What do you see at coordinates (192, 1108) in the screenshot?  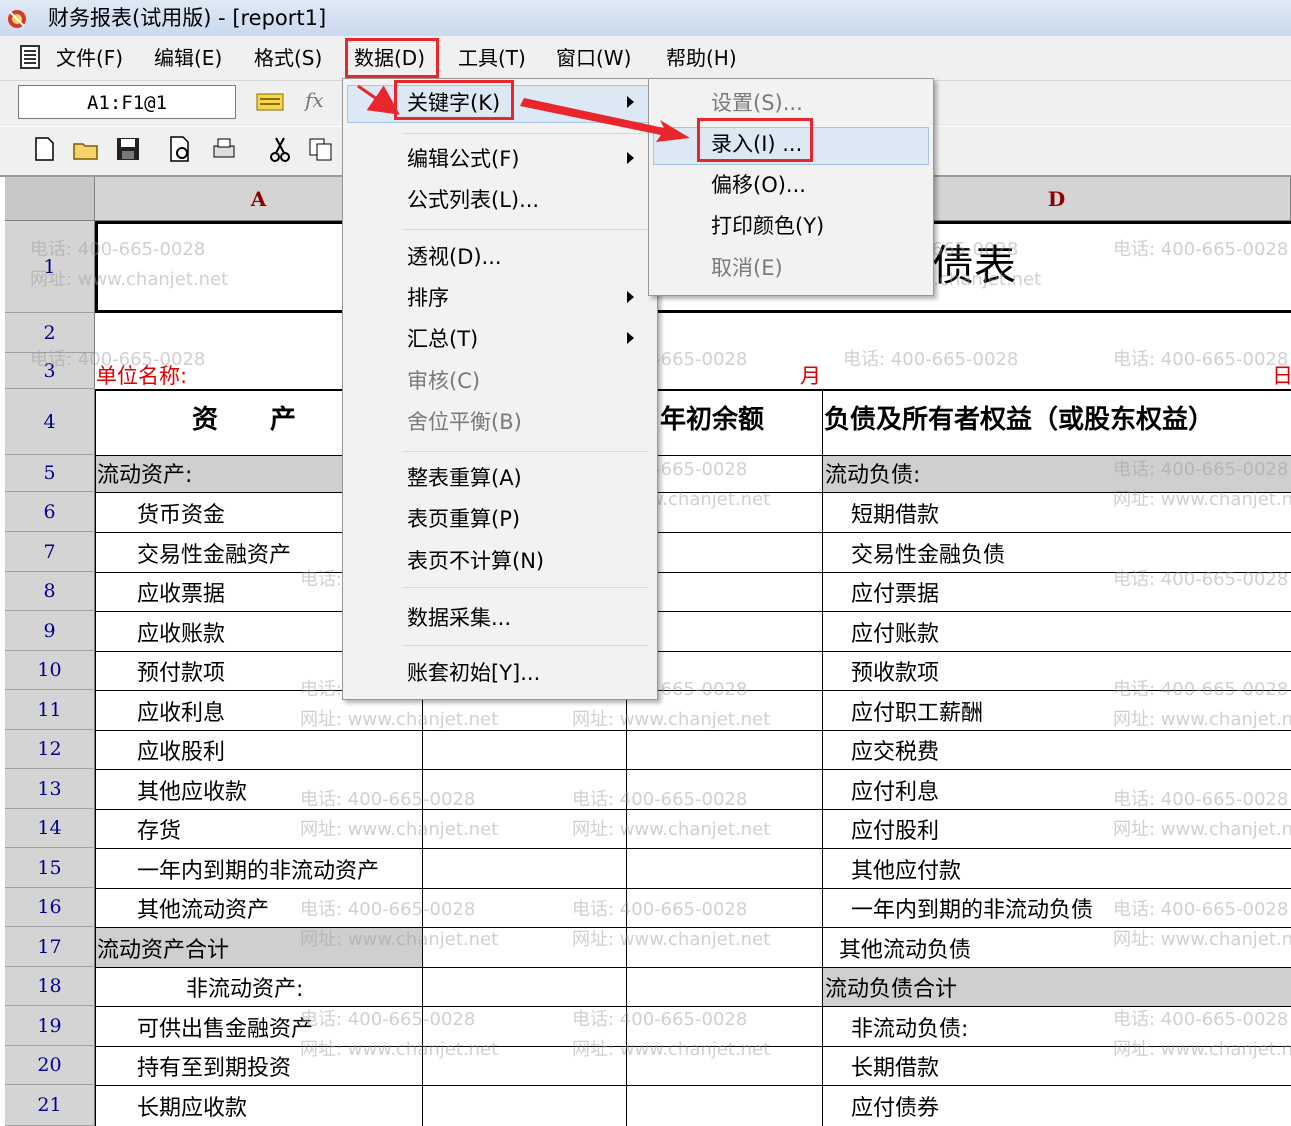 I see `asset-cell: 长期应收款` at bounding box center [192, 1108].